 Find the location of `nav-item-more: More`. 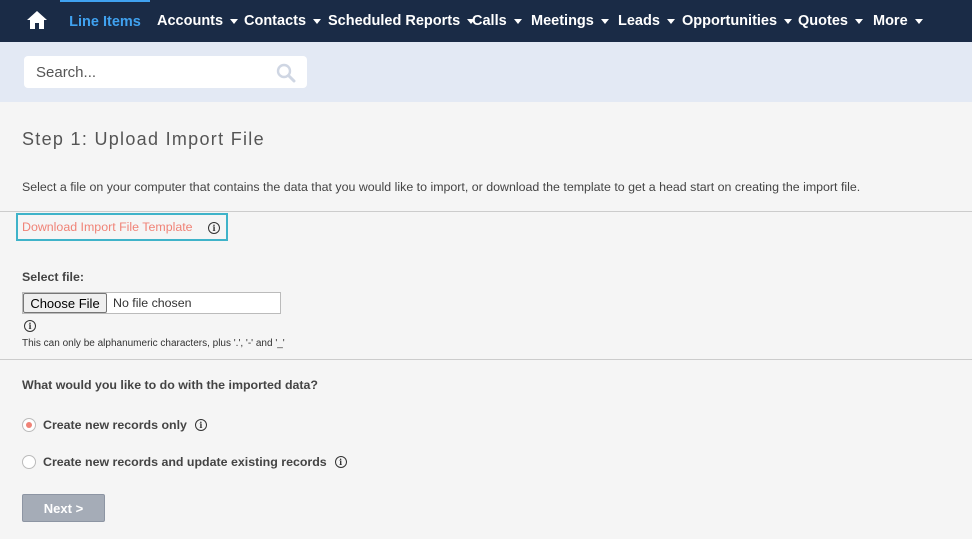

nav-item-more: More is located at coordinates (898, 21).